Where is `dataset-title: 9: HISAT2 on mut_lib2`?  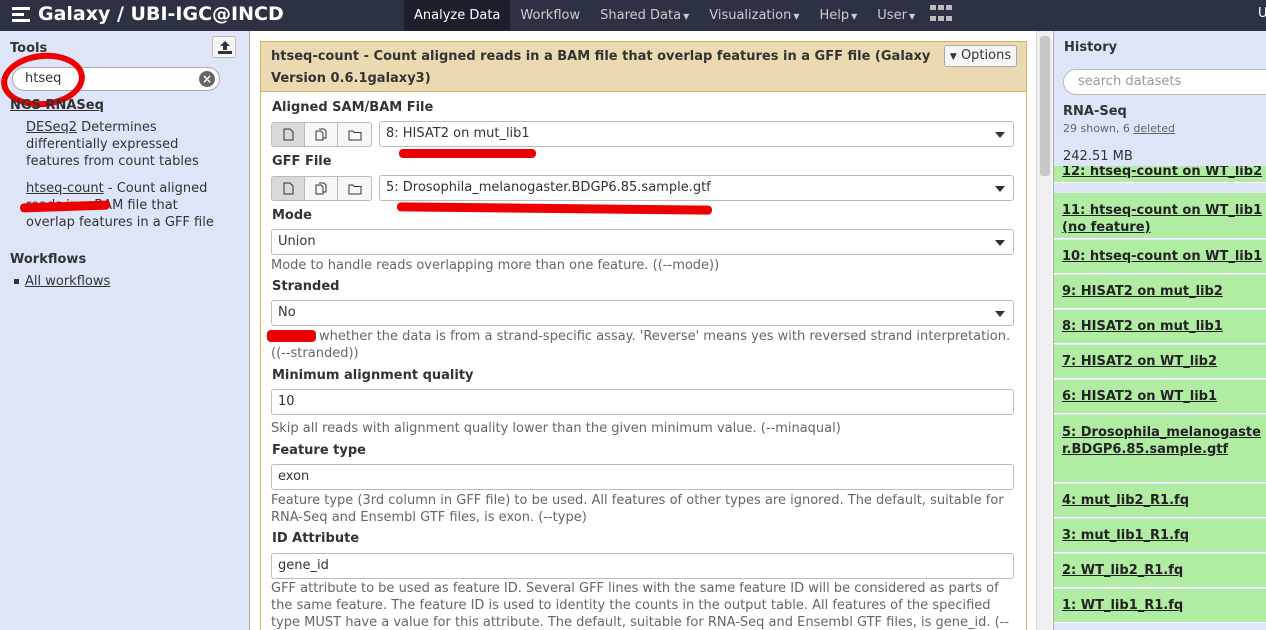 dataset-title: 9: HISAT2 on mut_lib2 is located at coordinates (1142, 291).